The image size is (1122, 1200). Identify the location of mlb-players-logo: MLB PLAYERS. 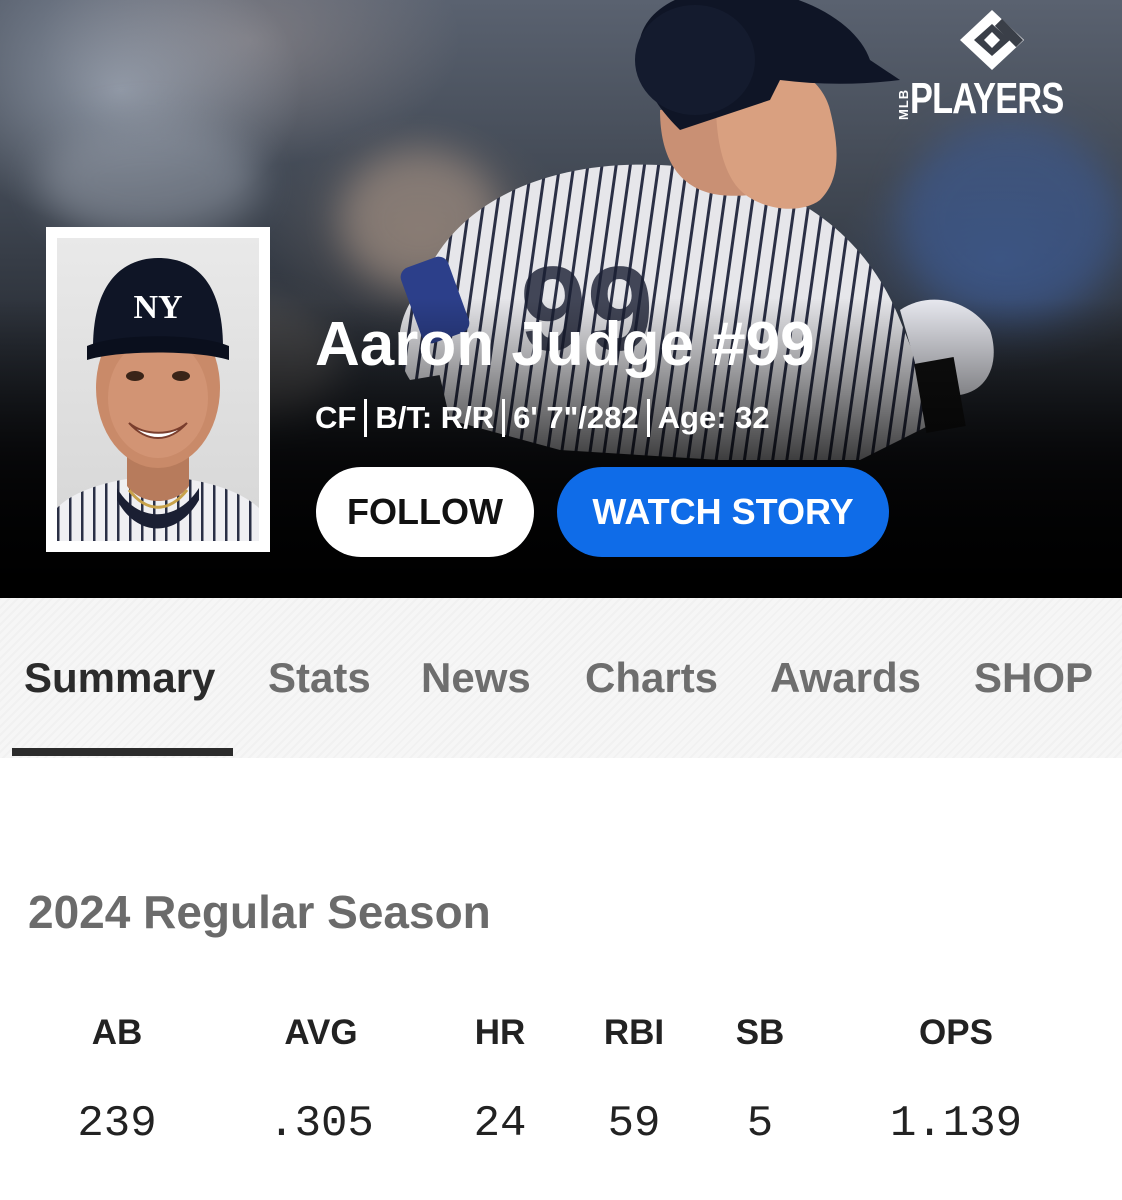
(995, 64).